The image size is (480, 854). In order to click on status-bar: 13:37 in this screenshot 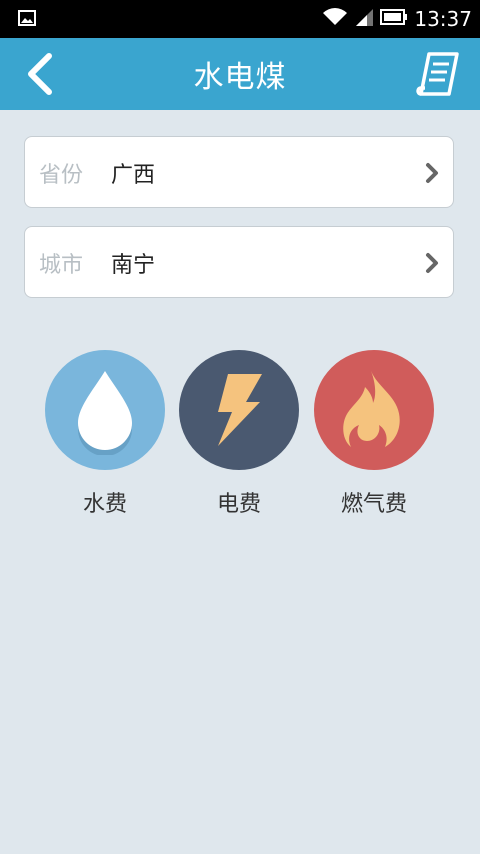, I will do `click(240, 19)`.